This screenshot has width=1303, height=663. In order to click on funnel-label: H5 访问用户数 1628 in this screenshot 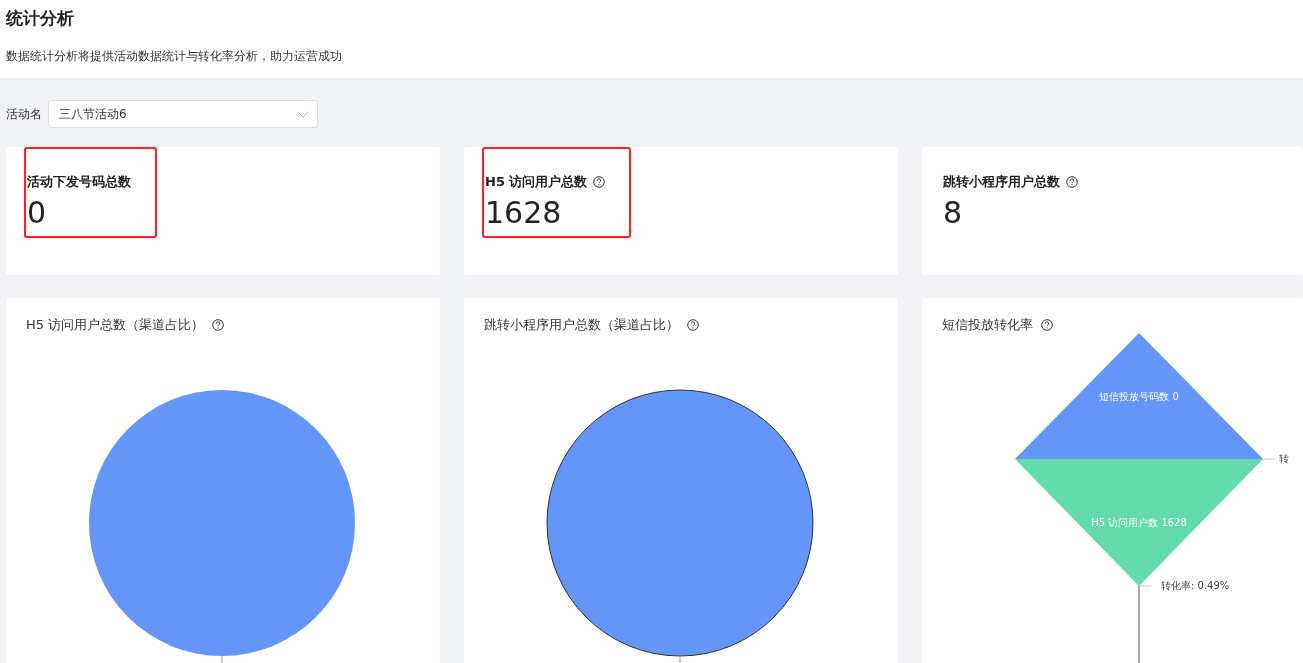, I will do `click(1139, 523)`.